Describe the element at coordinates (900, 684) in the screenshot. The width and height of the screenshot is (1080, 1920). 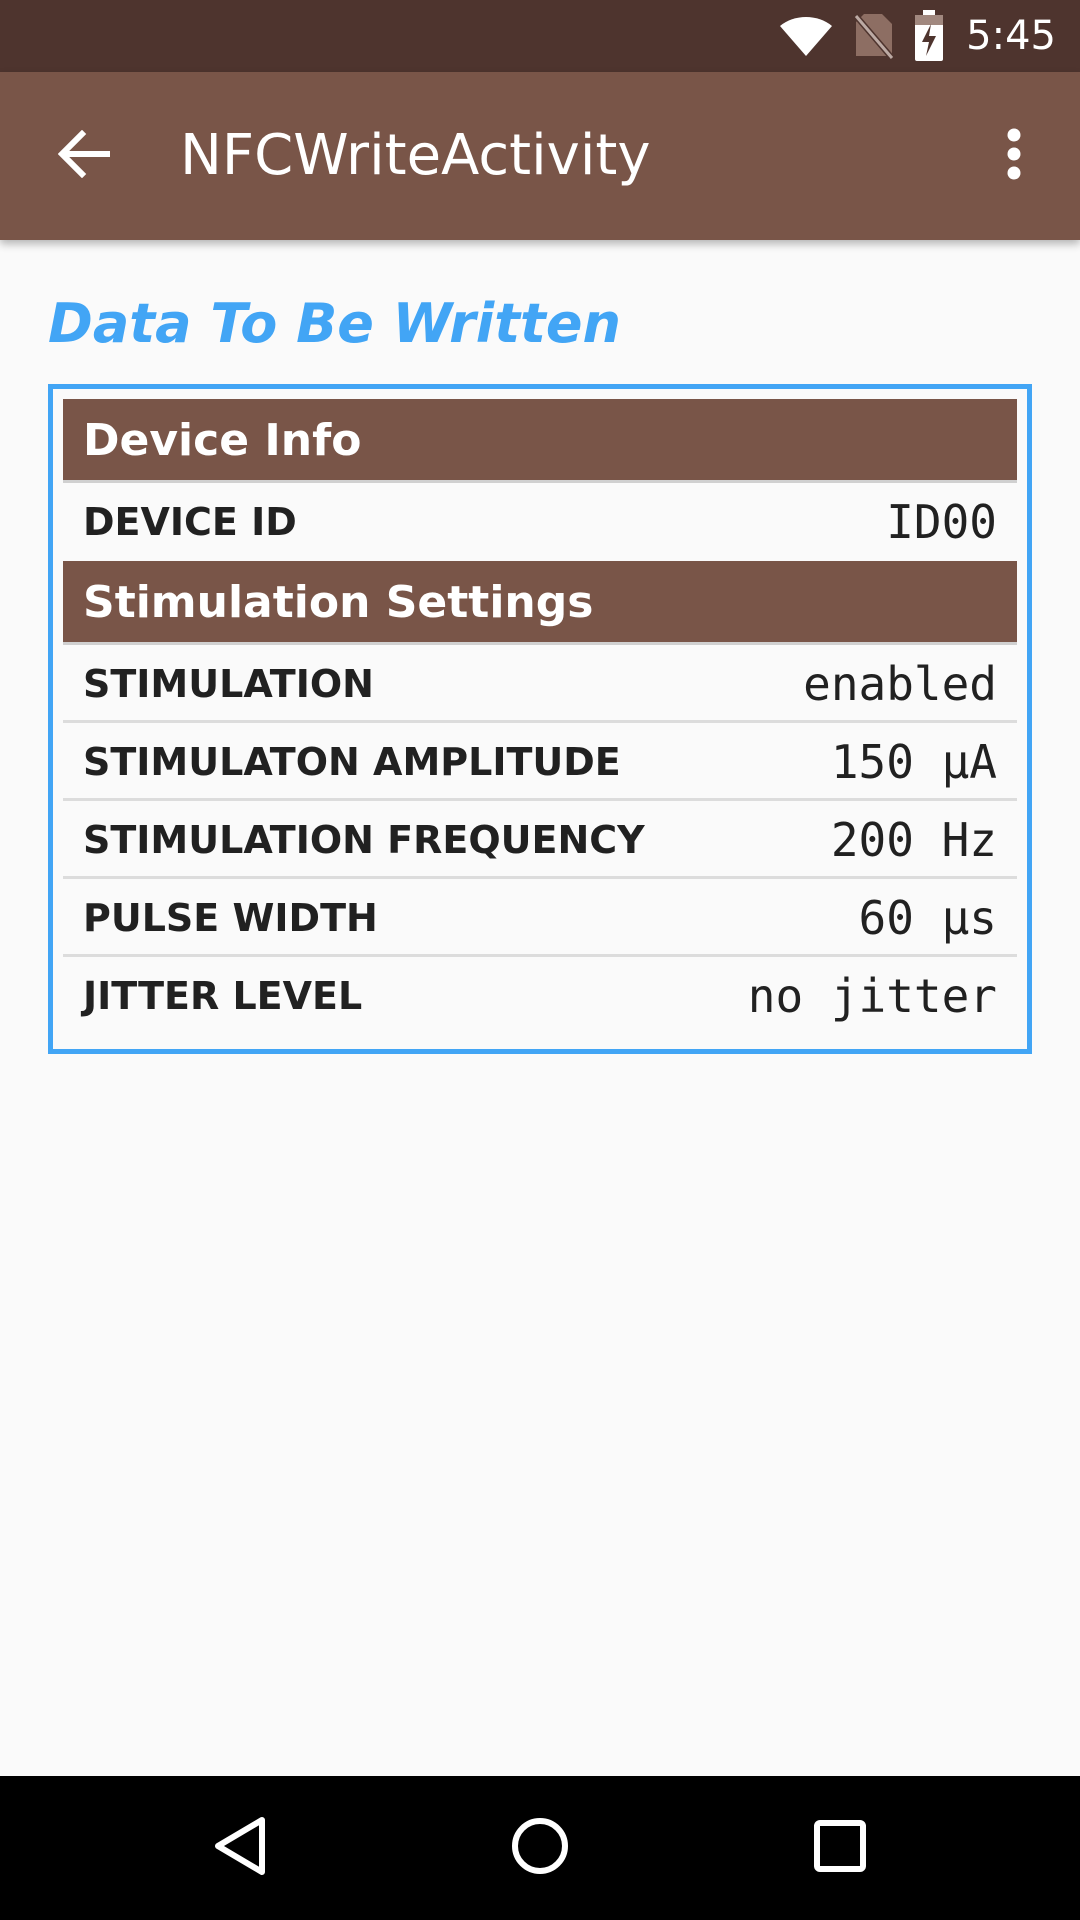
I see `row-value: enabled` at that location.